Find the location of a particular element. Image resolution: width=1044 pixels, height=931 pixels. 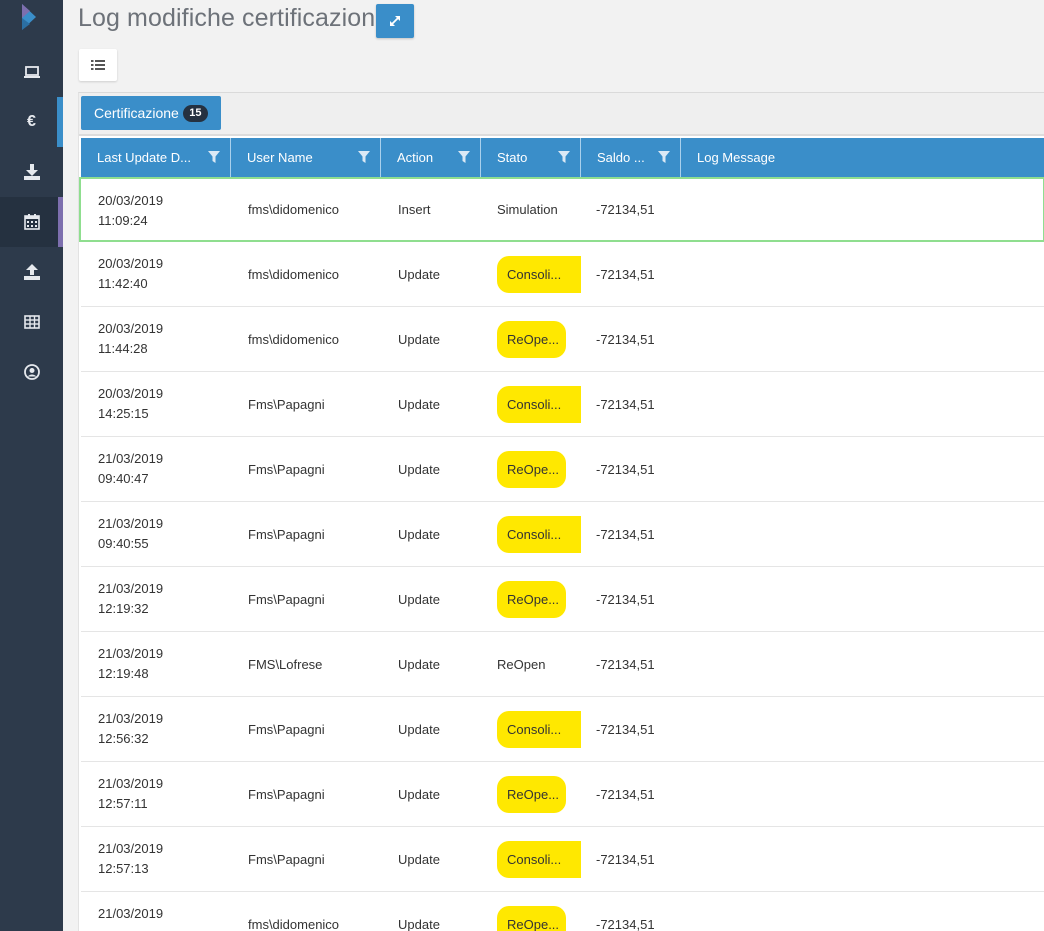

cell-last-update: 20/03/2019 14:25:15 is located at coordinates (156, 404).